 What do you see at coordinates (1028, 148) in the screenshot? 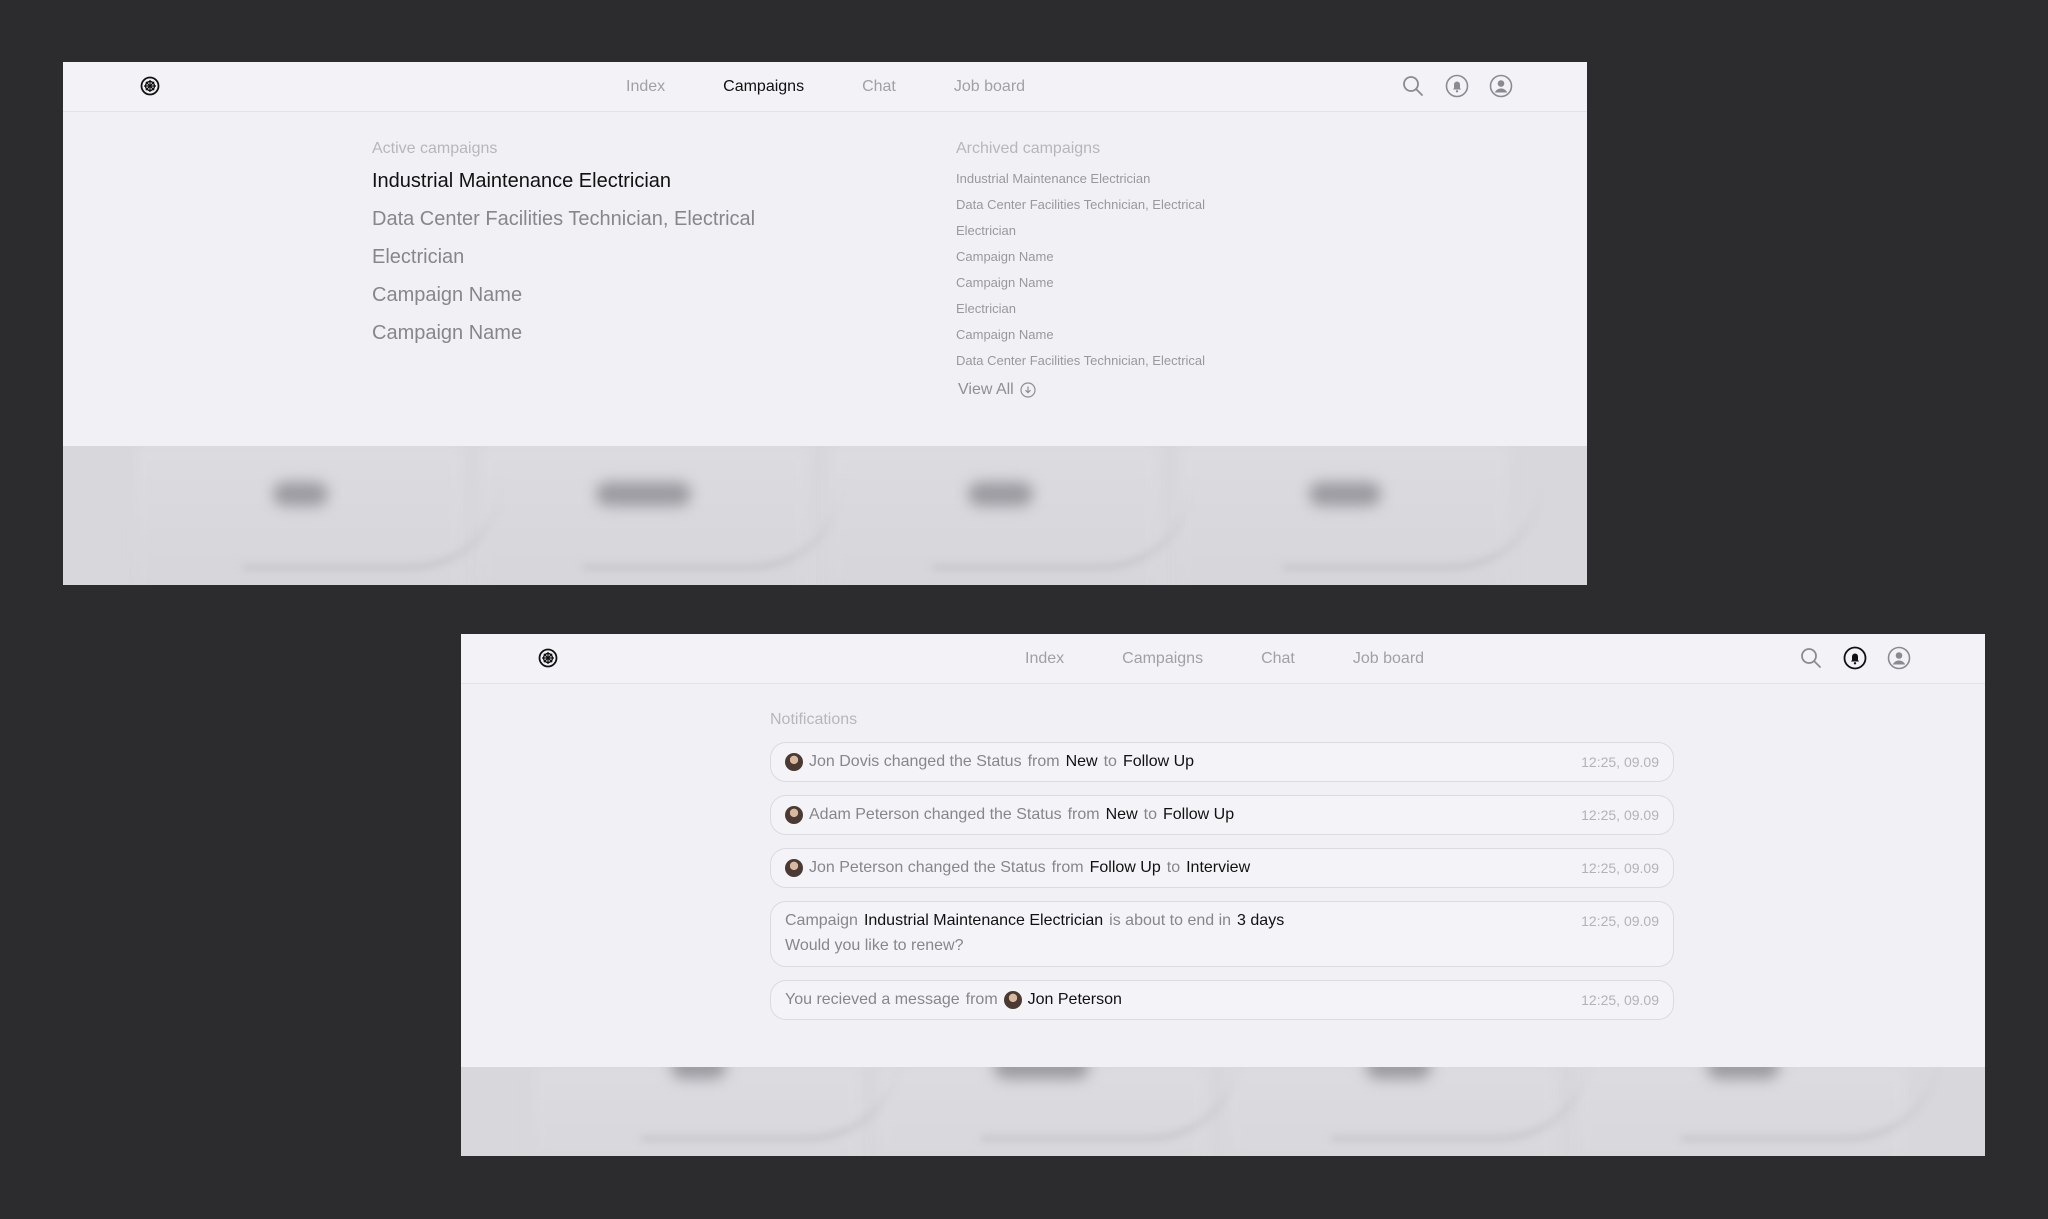
I see `archived-campaigns-title: Archived campaigns` at bounding box center [1028, 148].